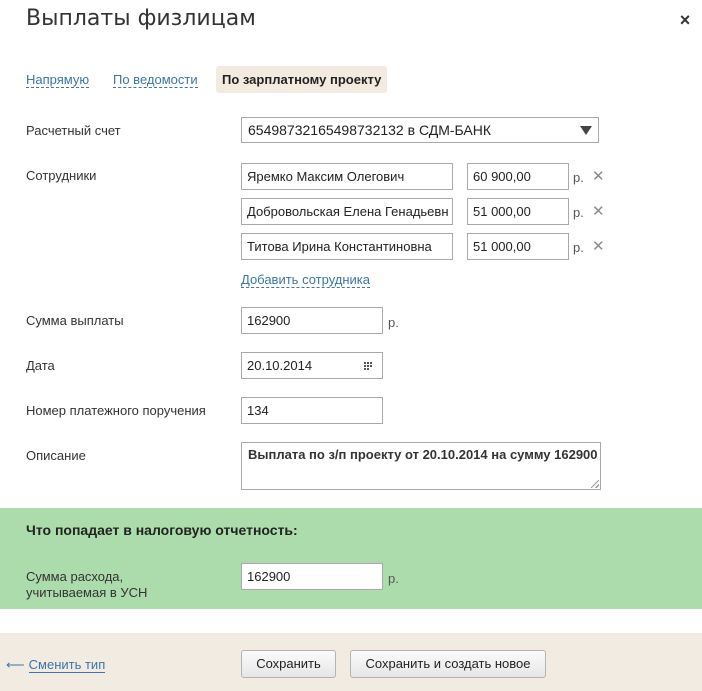 The width and height of the screenshot is (702, 691). Describe the element at coordinates (162, 530) in the screenshot. I see `tax-panel-title: Что попадает в налоговую отчетность:` at that location.